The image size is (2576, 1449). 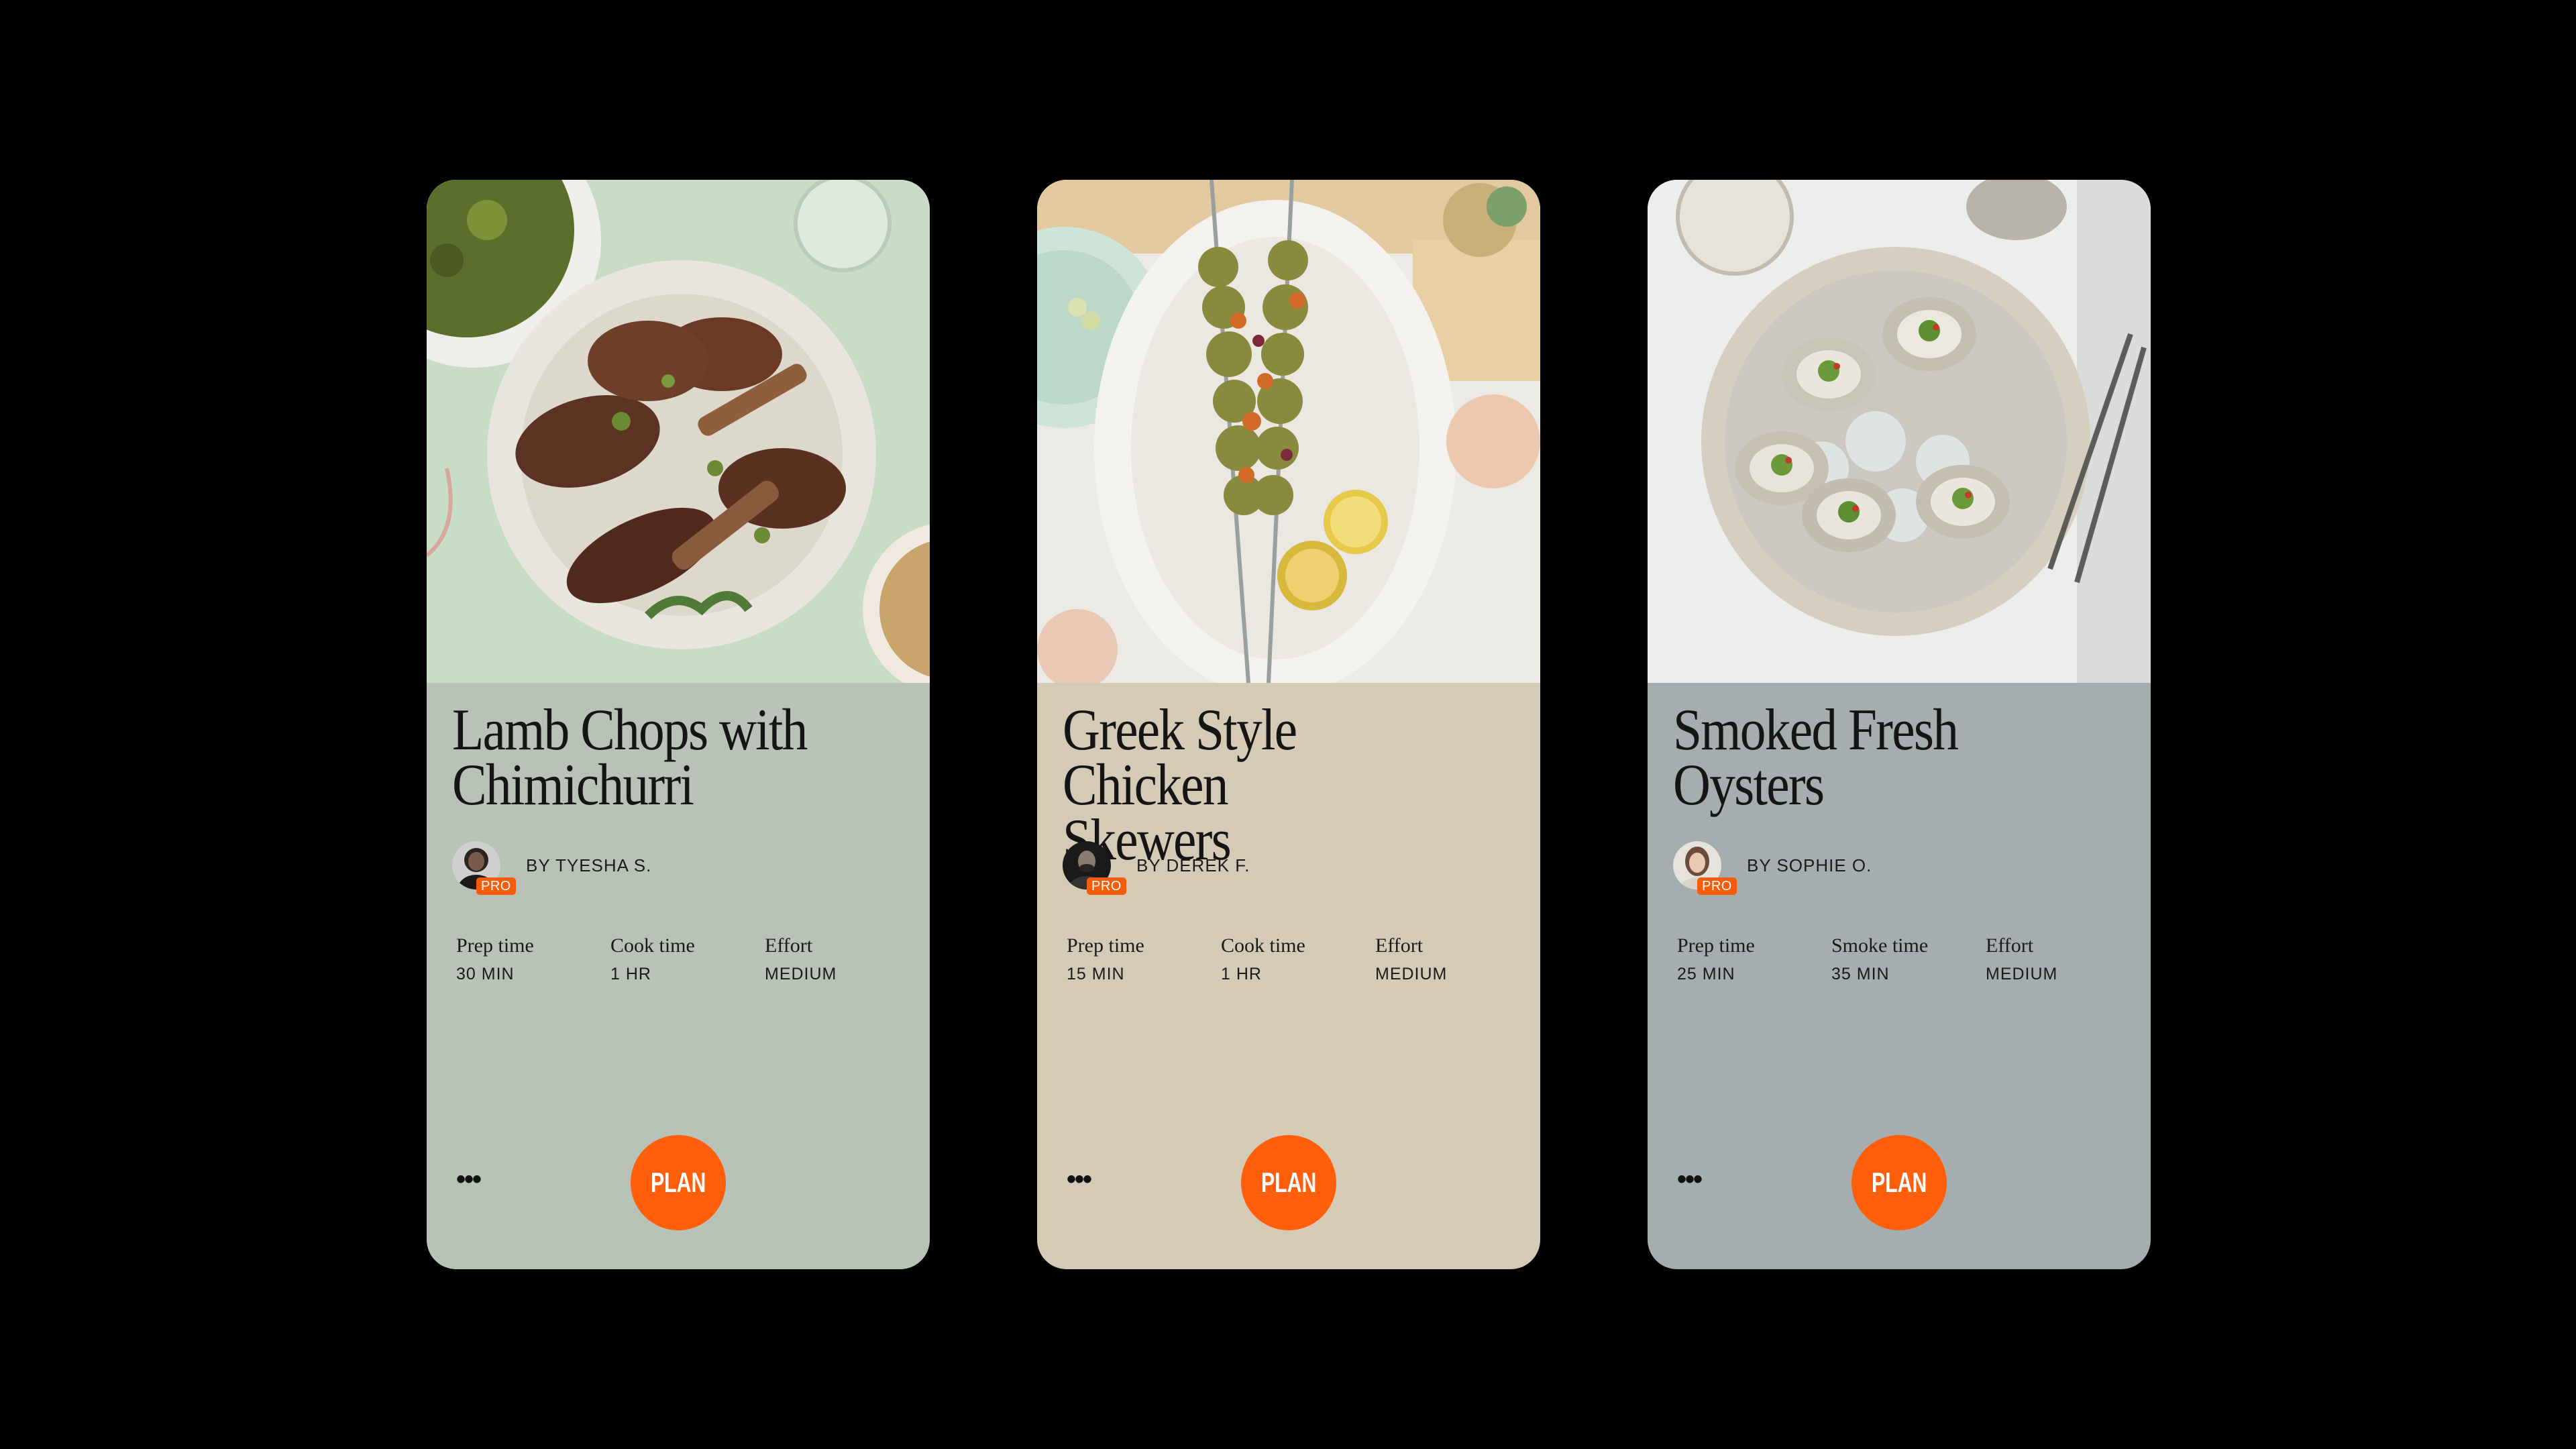 I want to click on stat-prep-time: Prep time 30 MIN, so click(x=533, y=958).